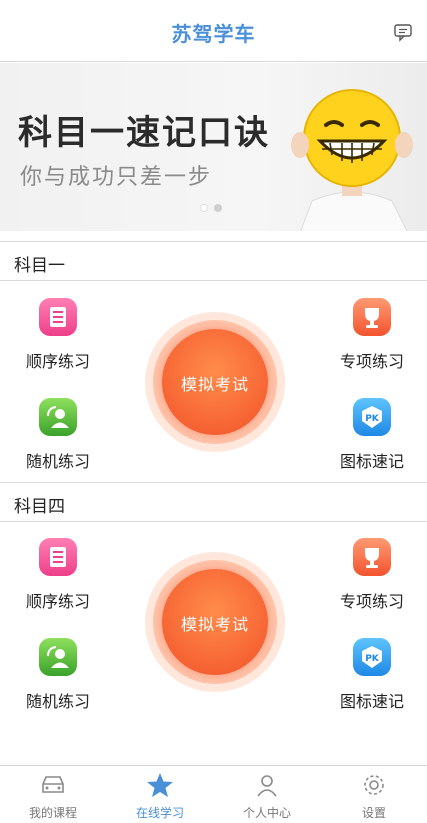 The width and height of the screenshot is (427, 823). Describe the element at coordinates (213, 34) in the screenshot. I see `app-title: 苏驾学车` at that location.